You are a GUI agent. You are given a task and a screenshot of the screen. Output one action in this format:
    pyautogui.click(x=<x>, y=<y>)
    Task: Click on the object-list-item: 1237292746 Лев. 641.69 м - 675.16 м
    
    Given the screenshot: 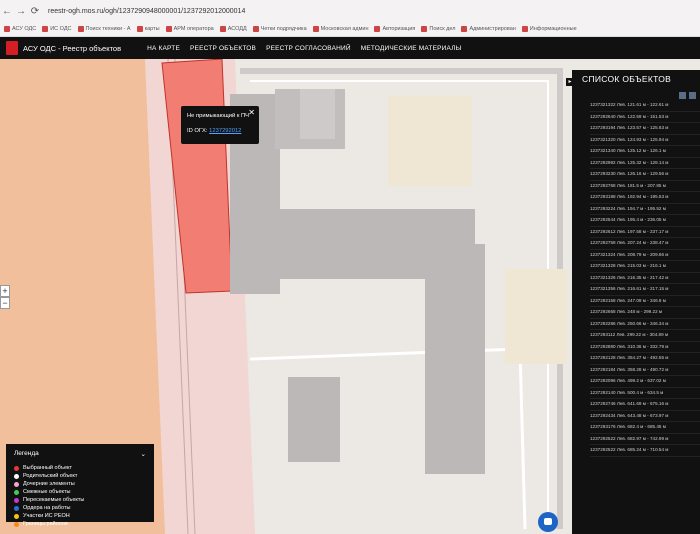 What is the action you would take?
    pyautogui.click(x=645, y=405)
    